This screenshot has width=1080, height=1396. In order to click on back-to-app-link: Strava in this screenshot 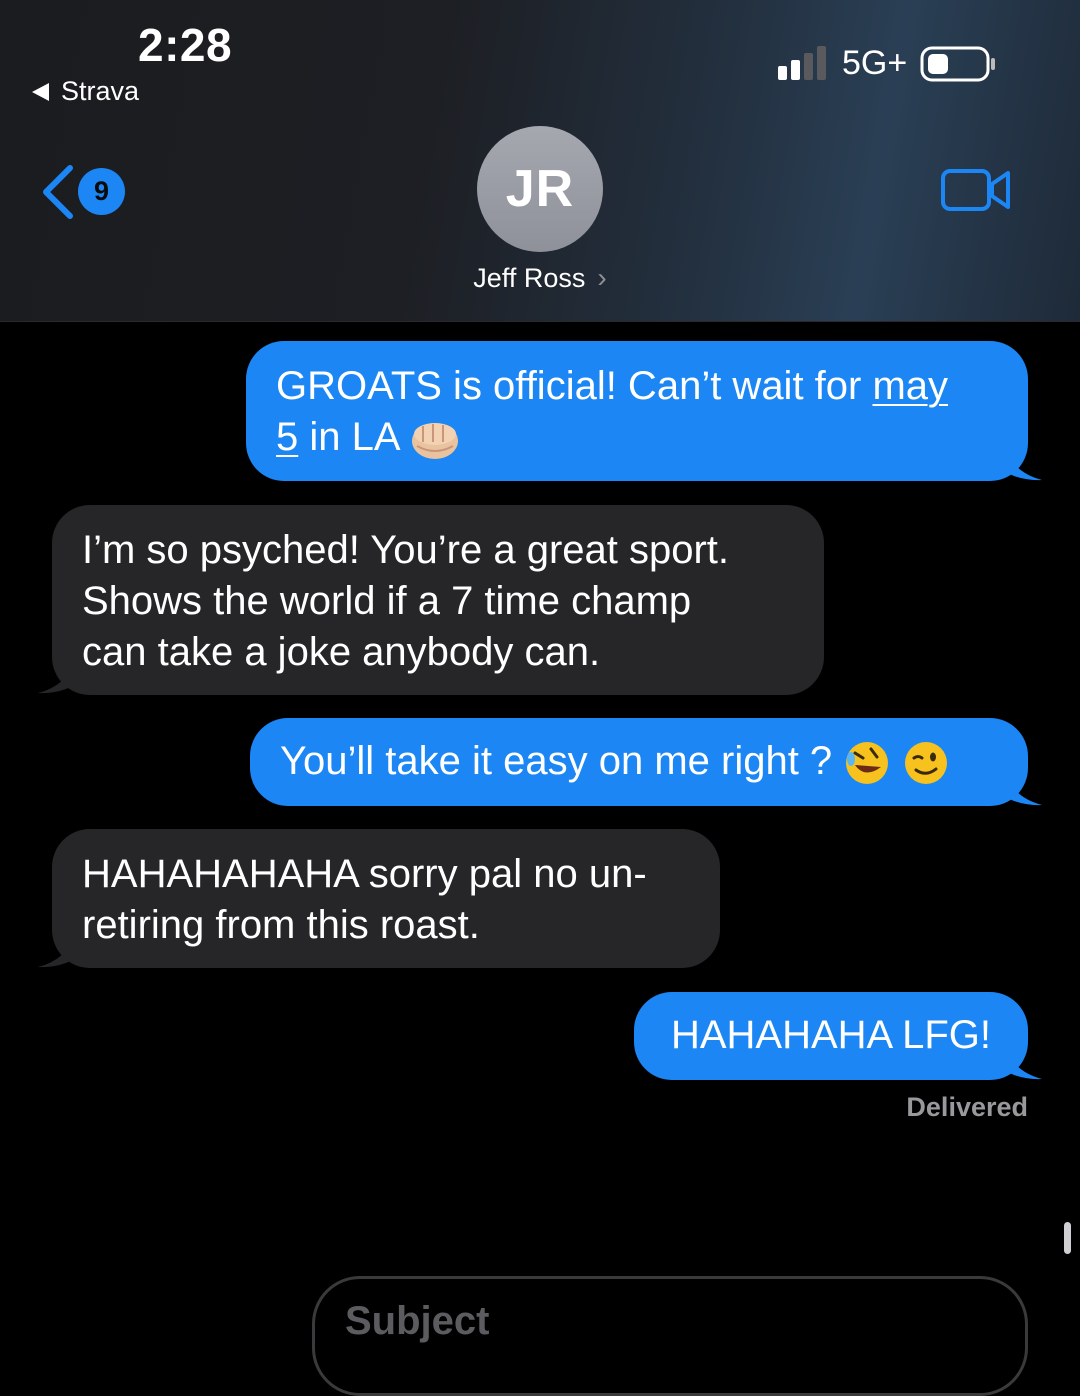, I will do `click(85, 91)`.